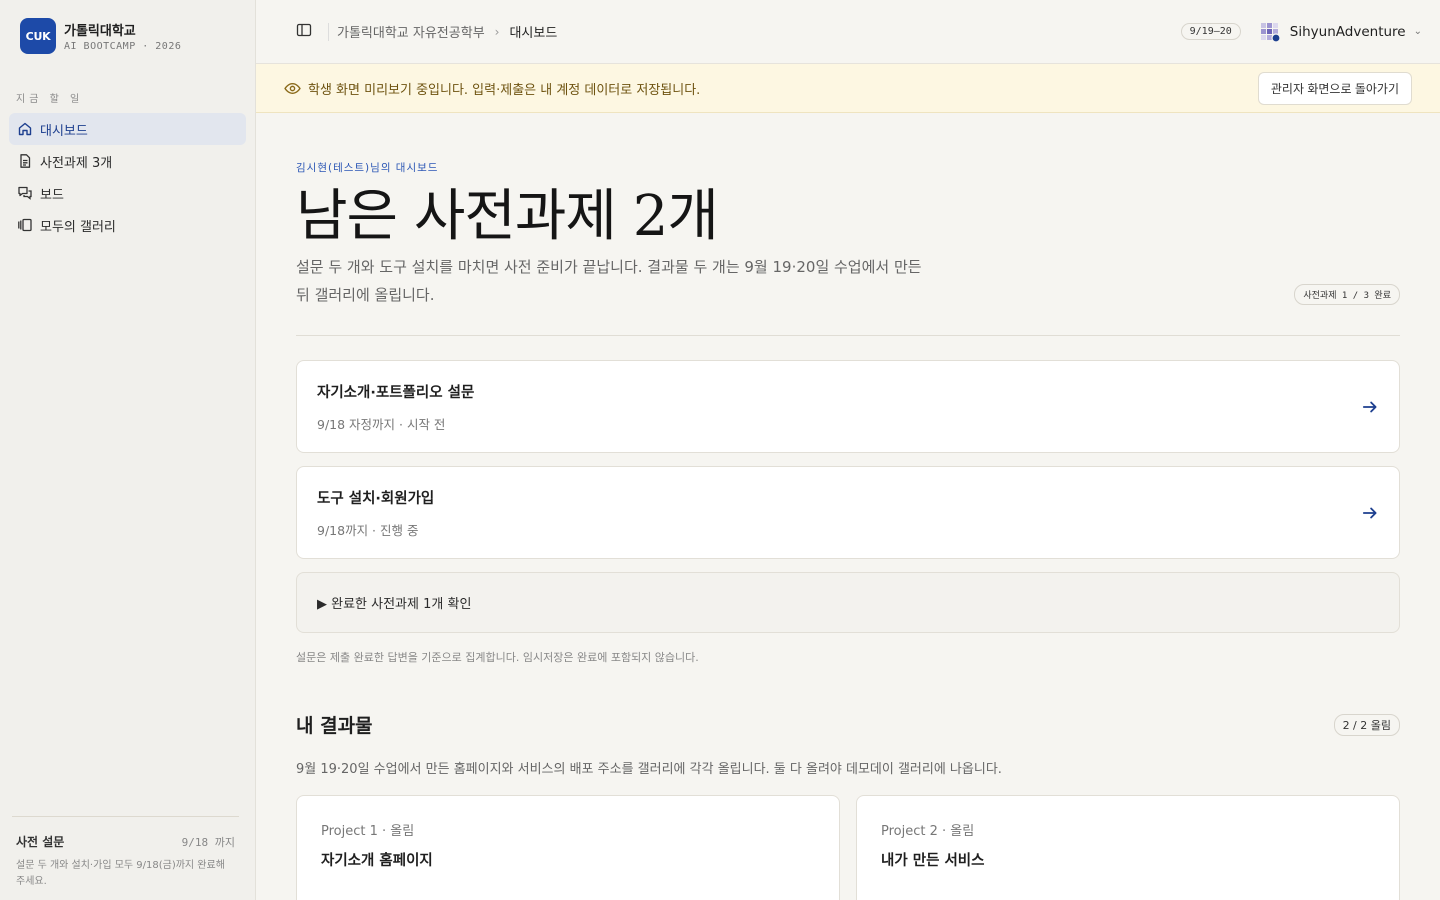 The width and height of the screenshot is (1440, 900). I want to click on document-icon, so click(25, 161).